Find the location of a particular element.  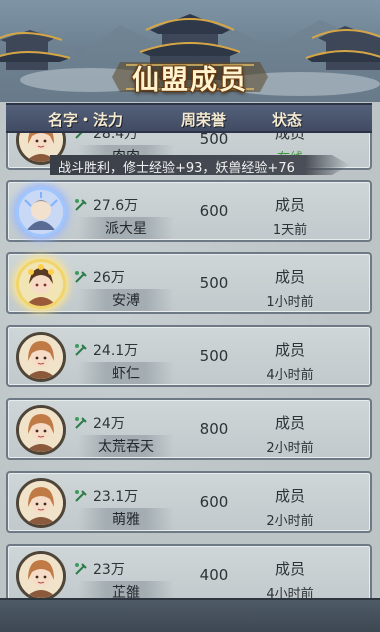

member-power: 26万 is located at coordinates (109, 278).